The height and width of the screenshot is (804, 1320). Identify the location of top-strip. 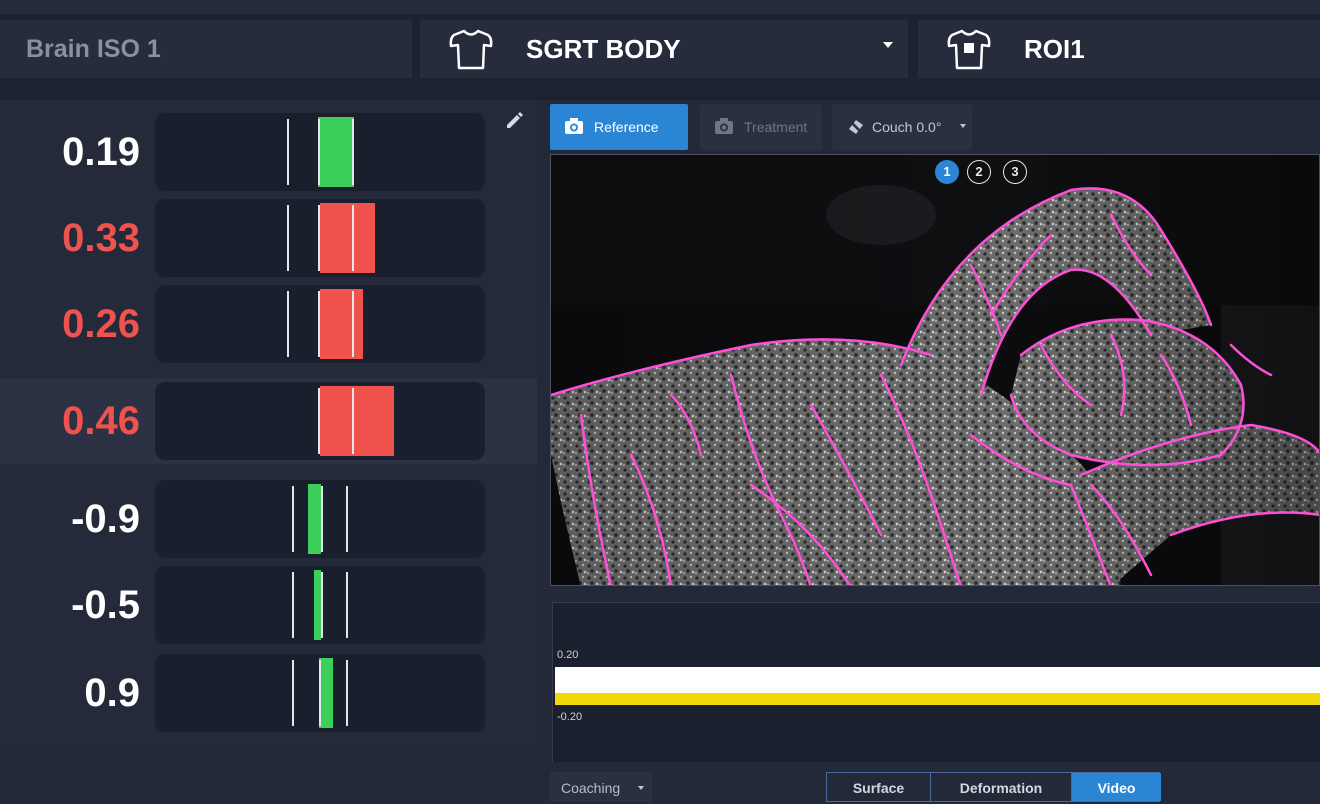
(660, 7).